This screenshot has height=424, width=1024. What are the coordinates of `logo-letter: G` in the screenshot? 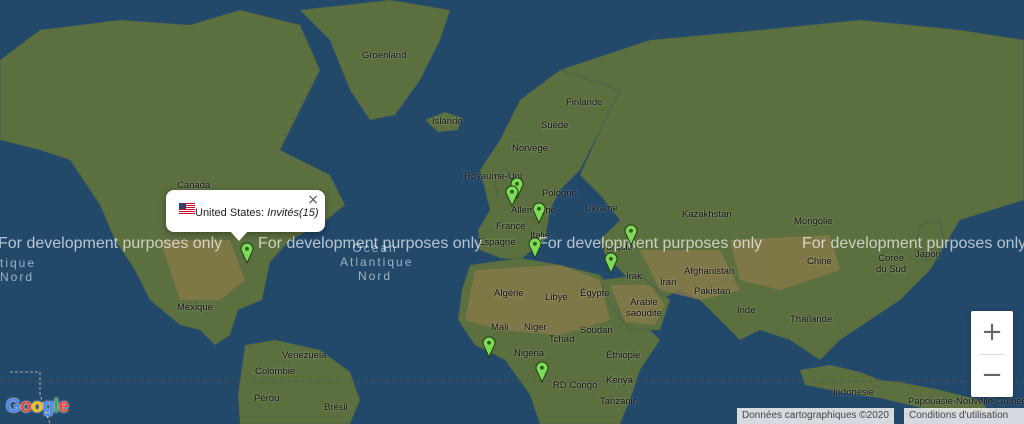 It's located at (13, 406).